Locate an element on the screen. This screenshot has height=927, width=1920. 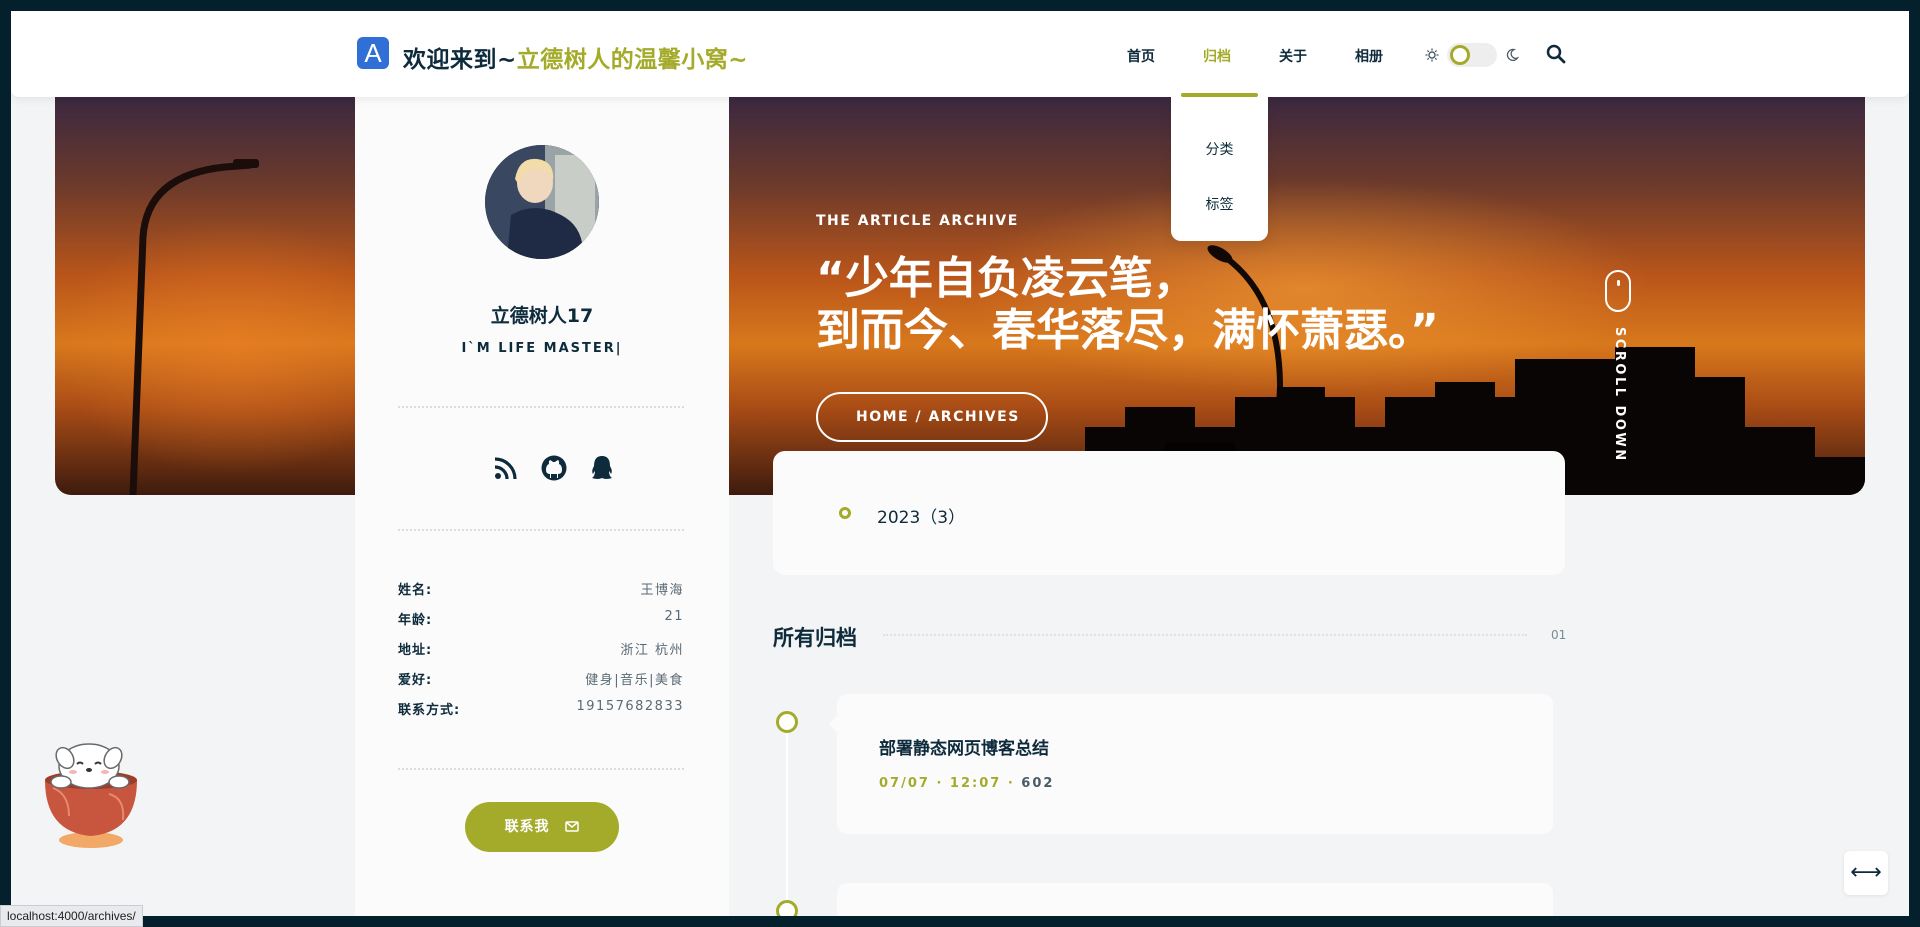
post-date: 07/07 · 12:07 · is located at coordinates (947, 783).